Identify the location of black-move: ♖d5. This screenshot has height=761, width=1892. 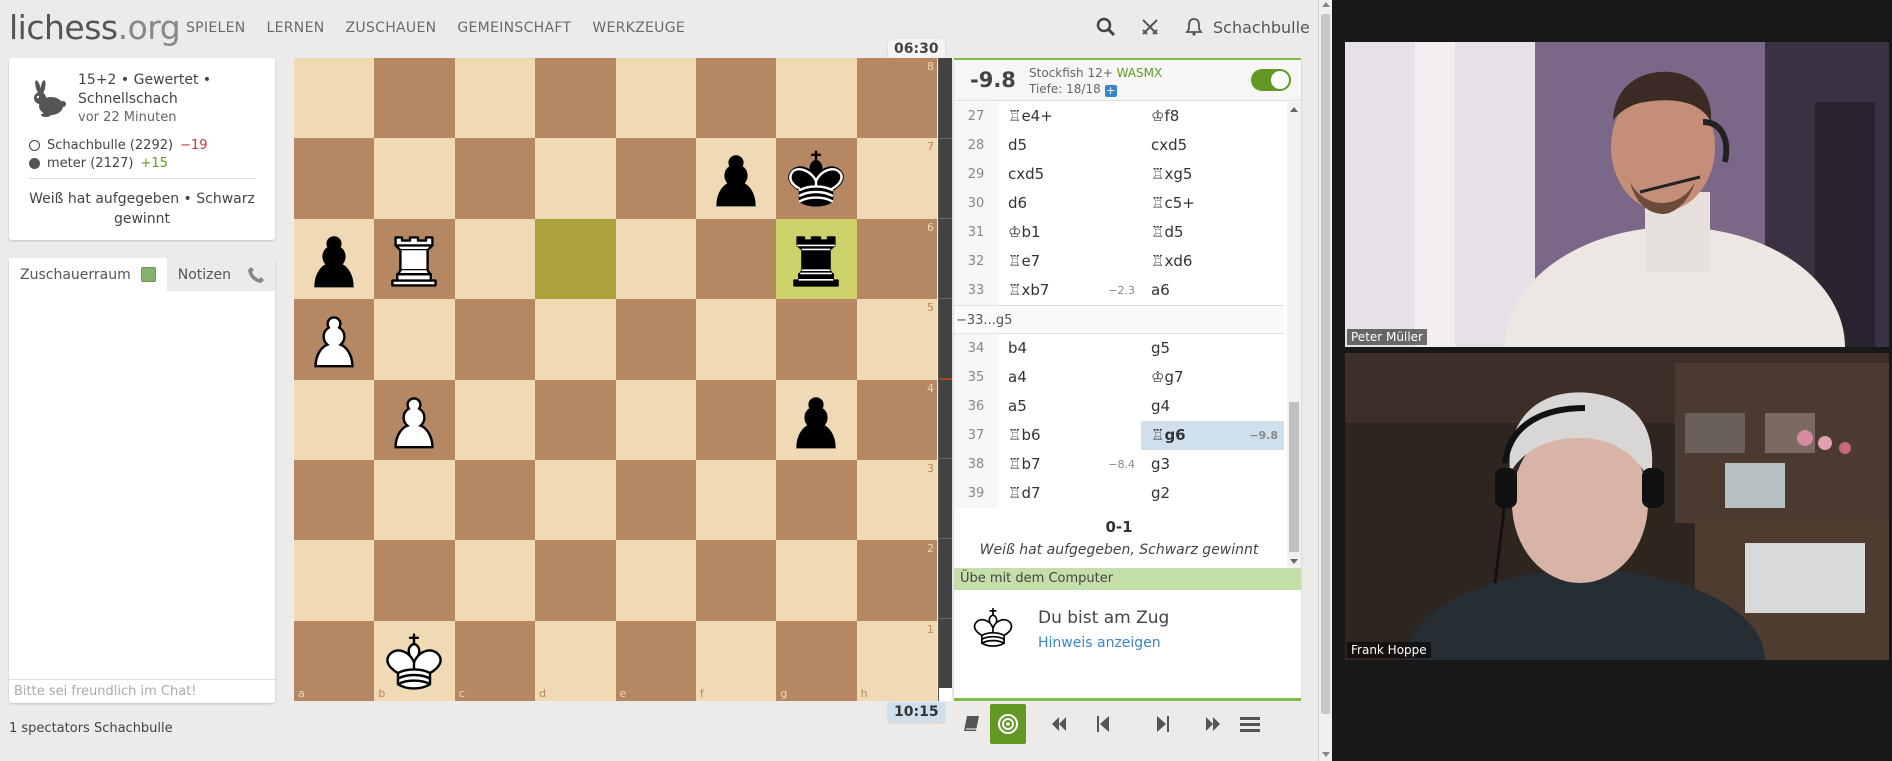
(1212, 232).